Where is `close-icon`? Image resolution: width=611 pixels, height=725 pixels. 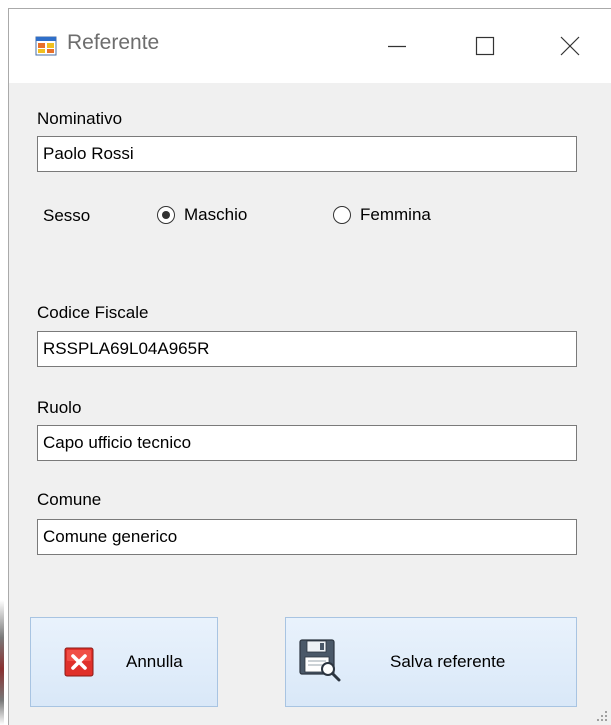 close-icon is located at coordinates (570, 46).